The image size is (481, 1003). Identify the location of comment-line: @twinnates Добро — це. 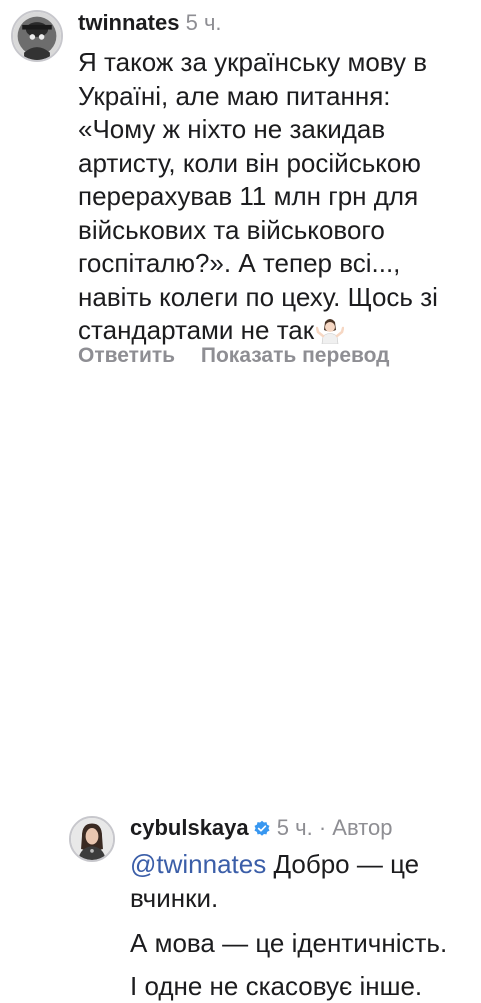
(302, 865).